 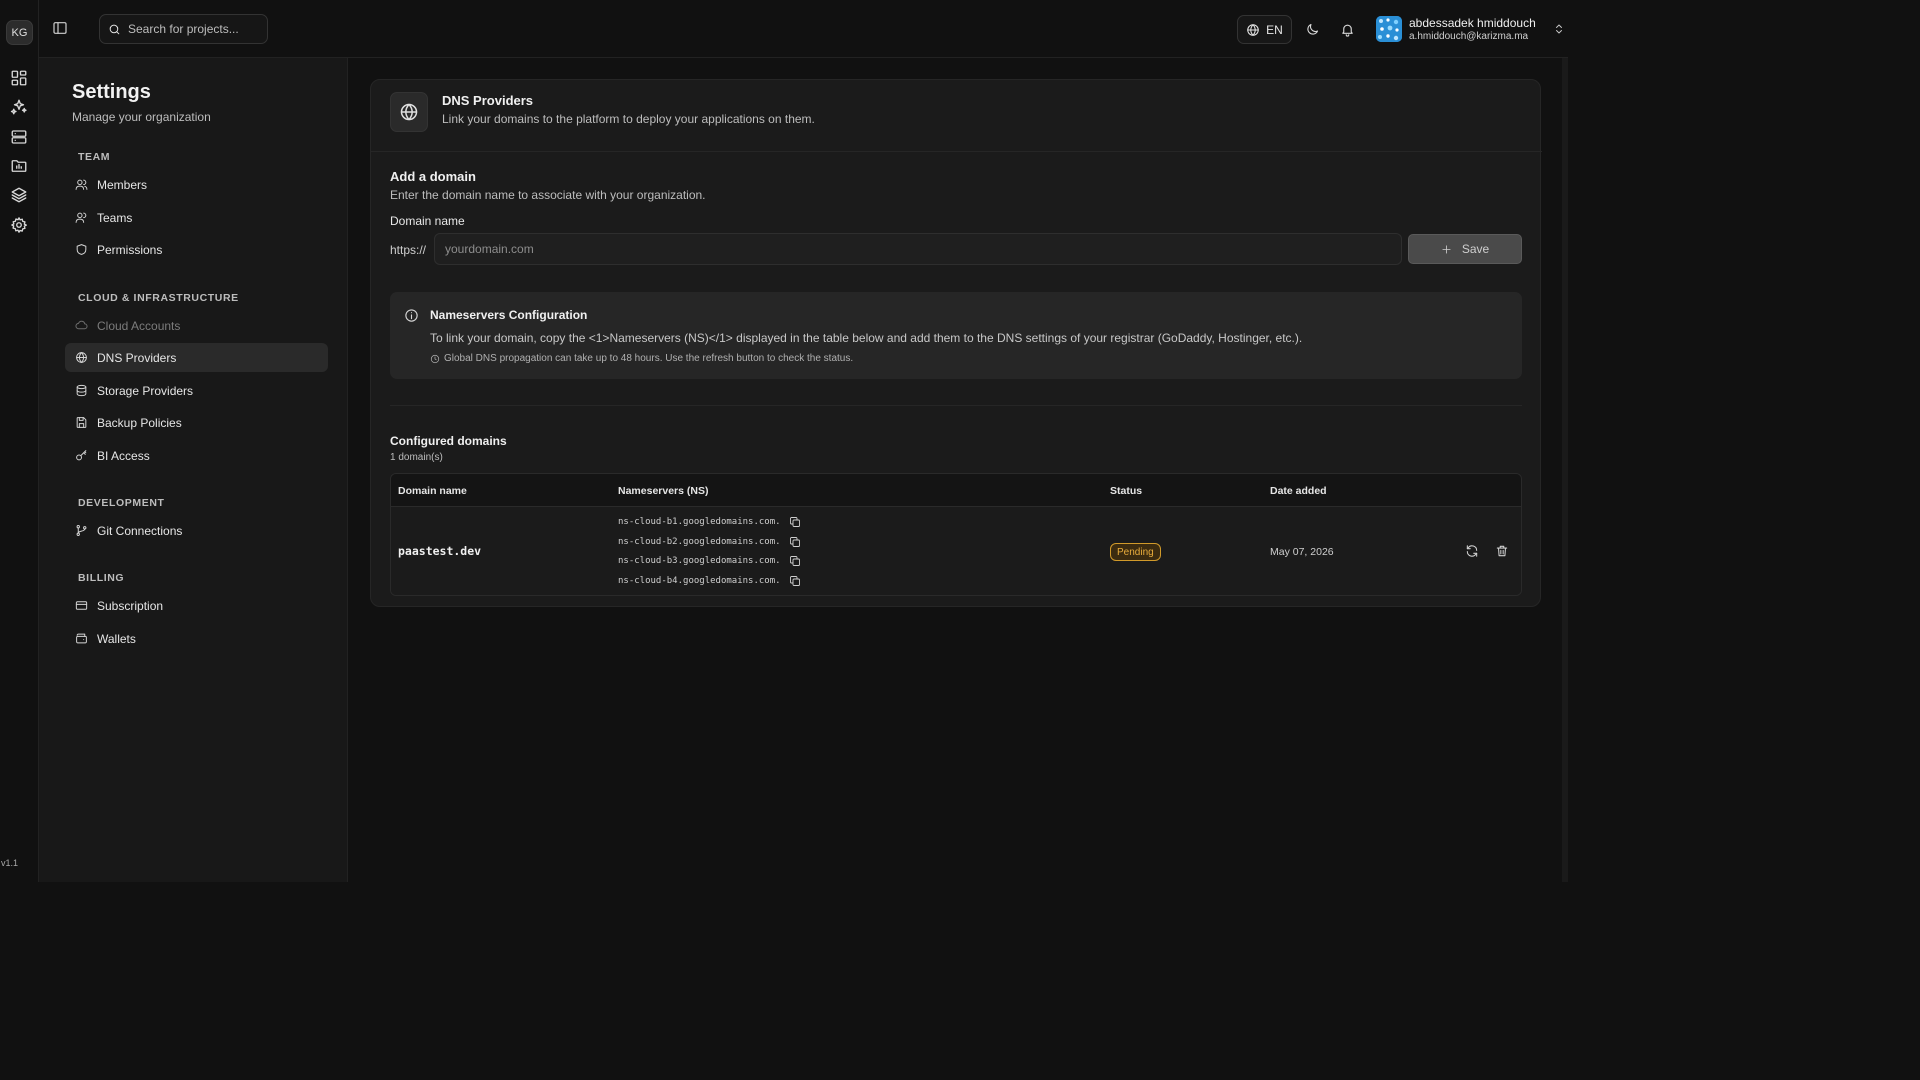 I want to click on page-subtitle: Manage your organization, so click(x=141, y=117).